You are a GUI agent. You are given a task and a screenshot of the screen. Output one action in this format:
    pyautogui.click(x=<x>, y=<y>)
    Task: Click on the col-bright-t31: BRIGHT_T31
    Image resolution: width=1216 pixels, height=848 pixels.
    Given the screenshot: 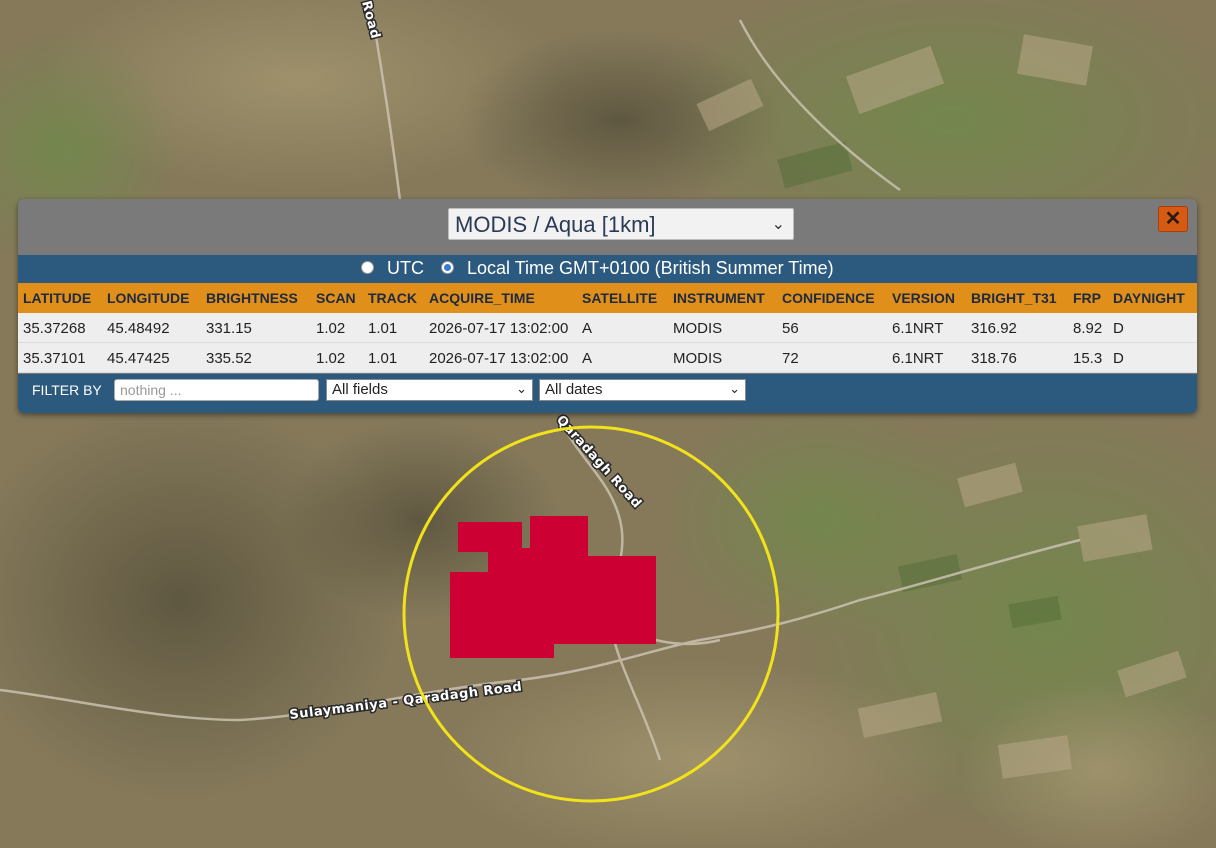 What is the action you would take?
    pyautogui.click(x=1014, y=298)
    